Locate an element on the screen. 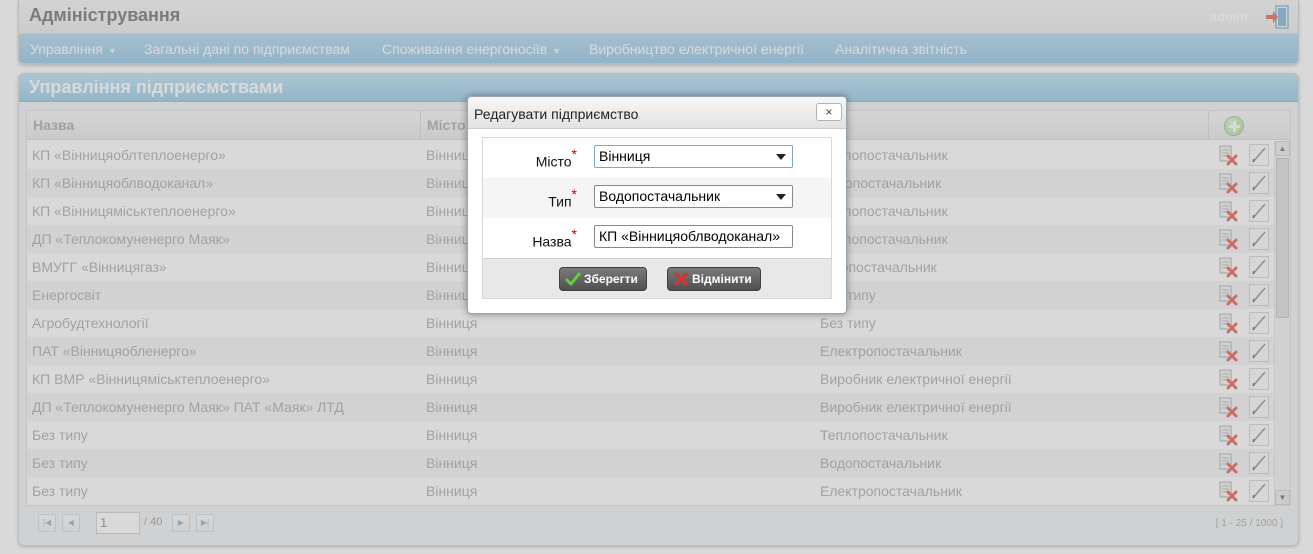 The image size is (1313, 554). form-row-type: Тип* Водопостачальник is located at coordinates (657, 198).